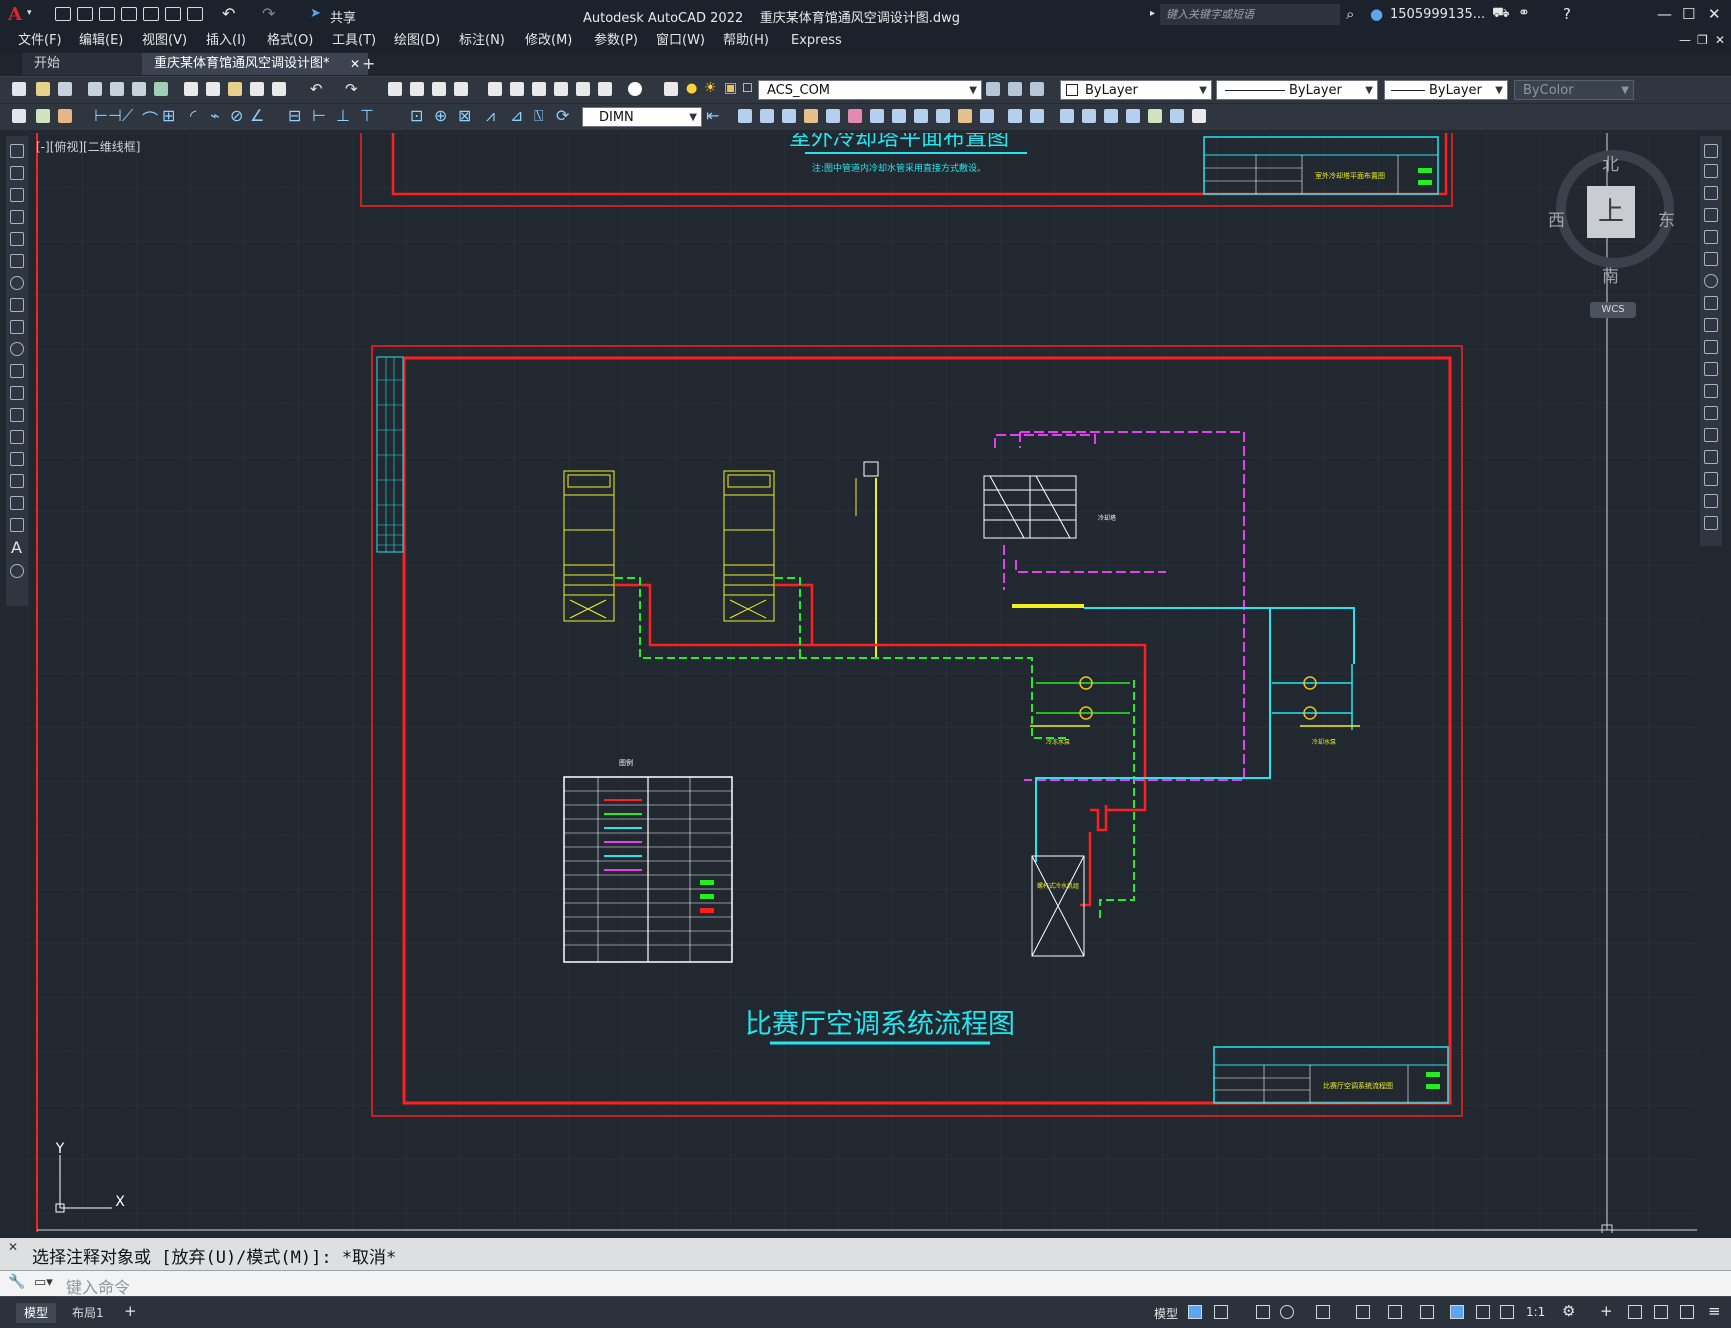 The image size is (1731, 1328). What do you see at coordinates (539, 89) in the screenshot?
I see `tool-palettes-icon` at bounding box center [539, 89].